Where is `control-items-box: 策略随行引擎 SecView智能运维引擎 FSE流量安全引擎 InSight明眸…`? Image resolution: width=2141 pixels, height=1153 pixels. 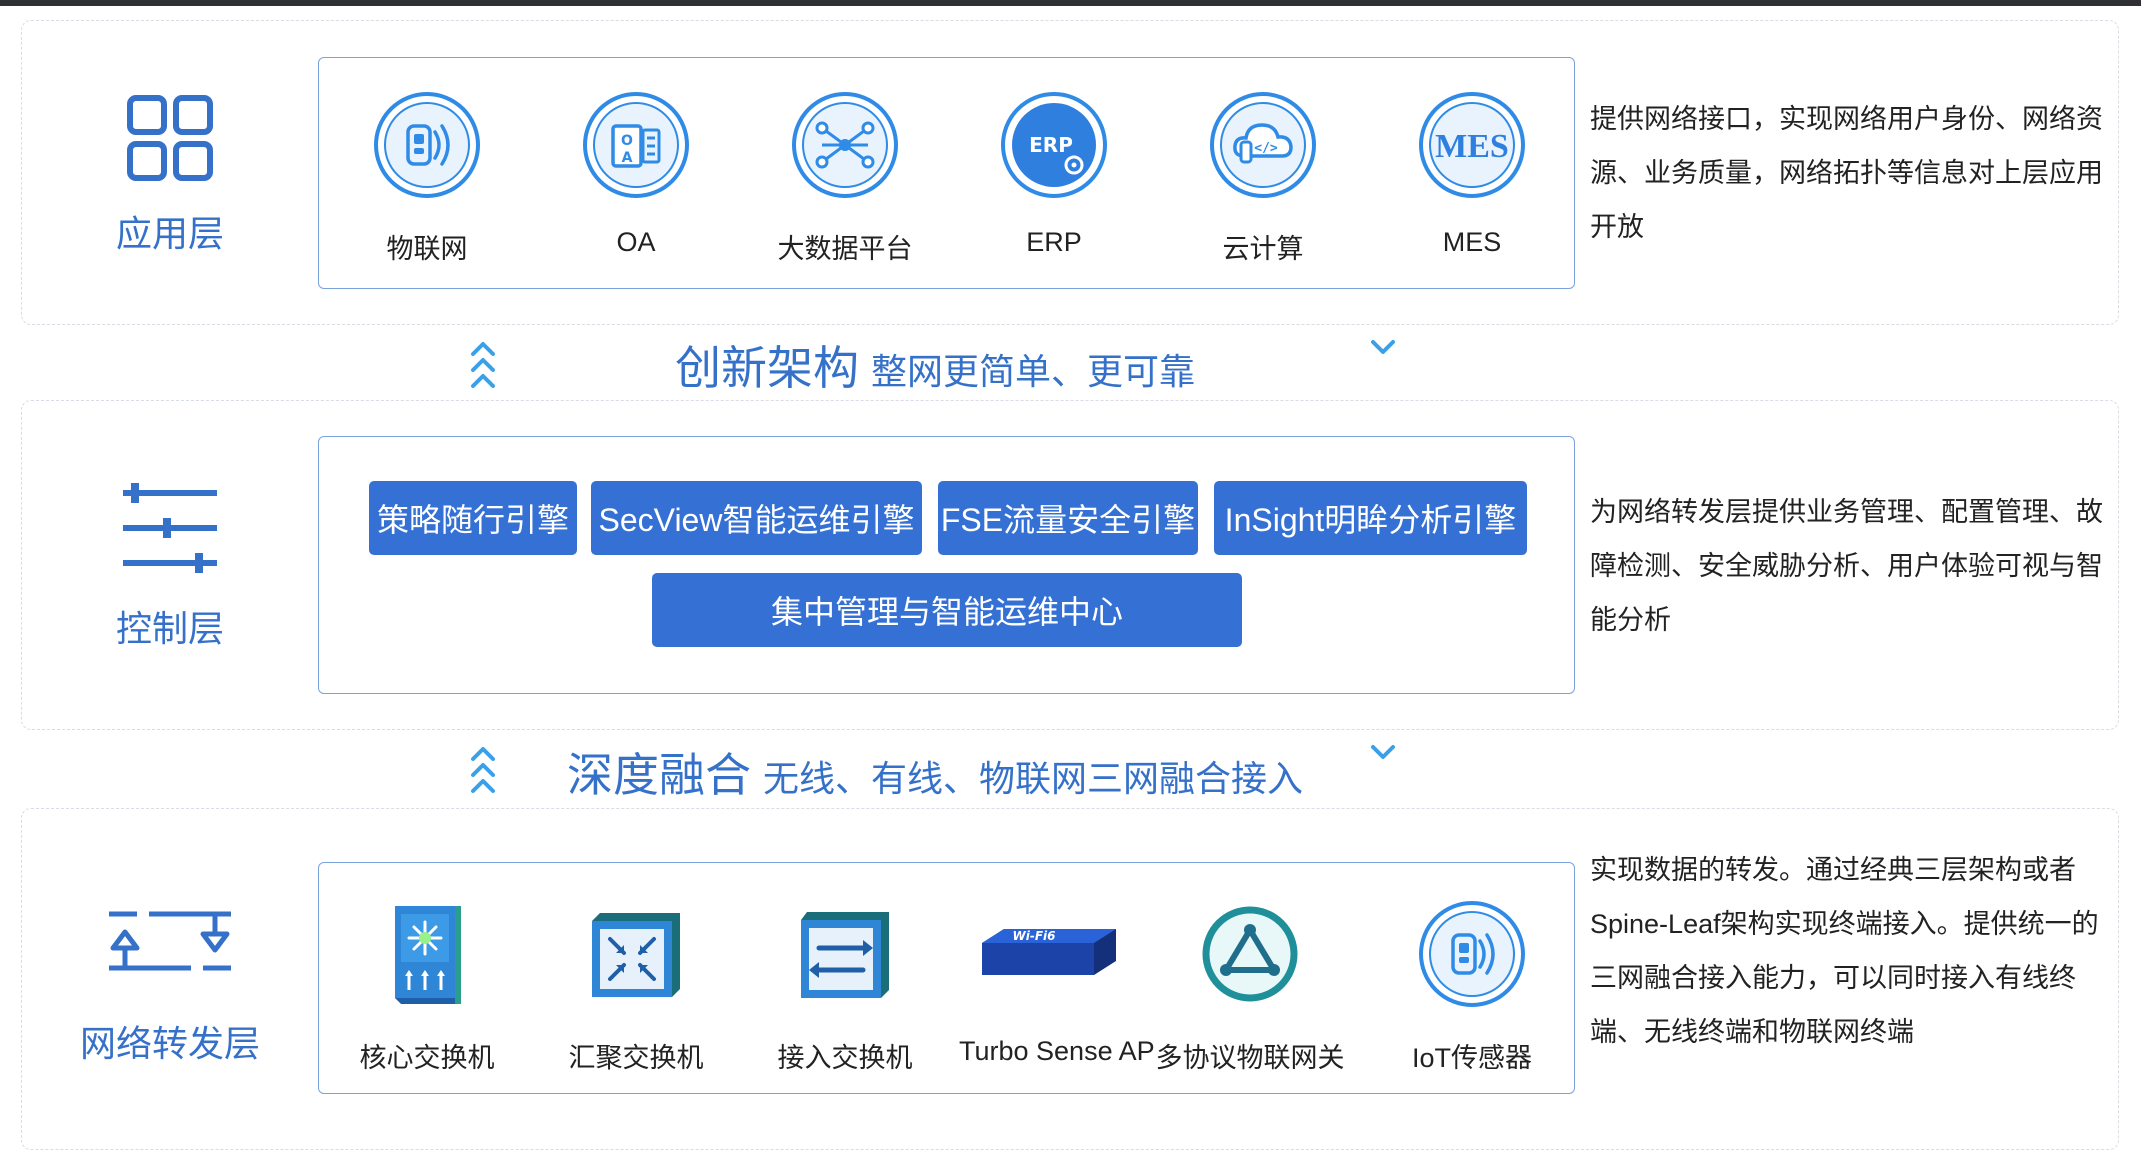 control-items-box: 策略随行引擎 SecView智能运维引擎 FSE流量安全引擎 InSight明眸… is located at coordinates (946, 565).